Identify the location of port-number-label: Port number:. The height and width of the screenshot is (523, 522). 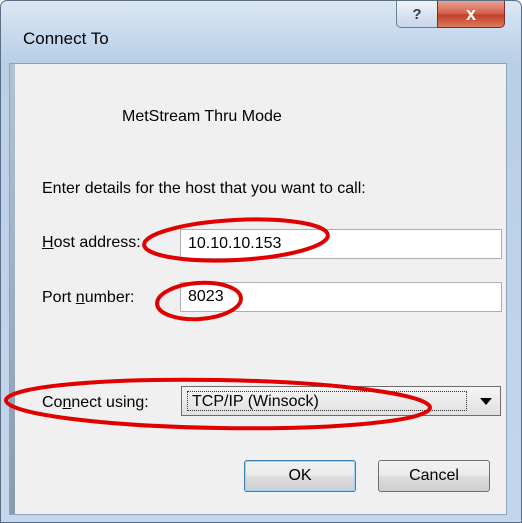
(88, 297).